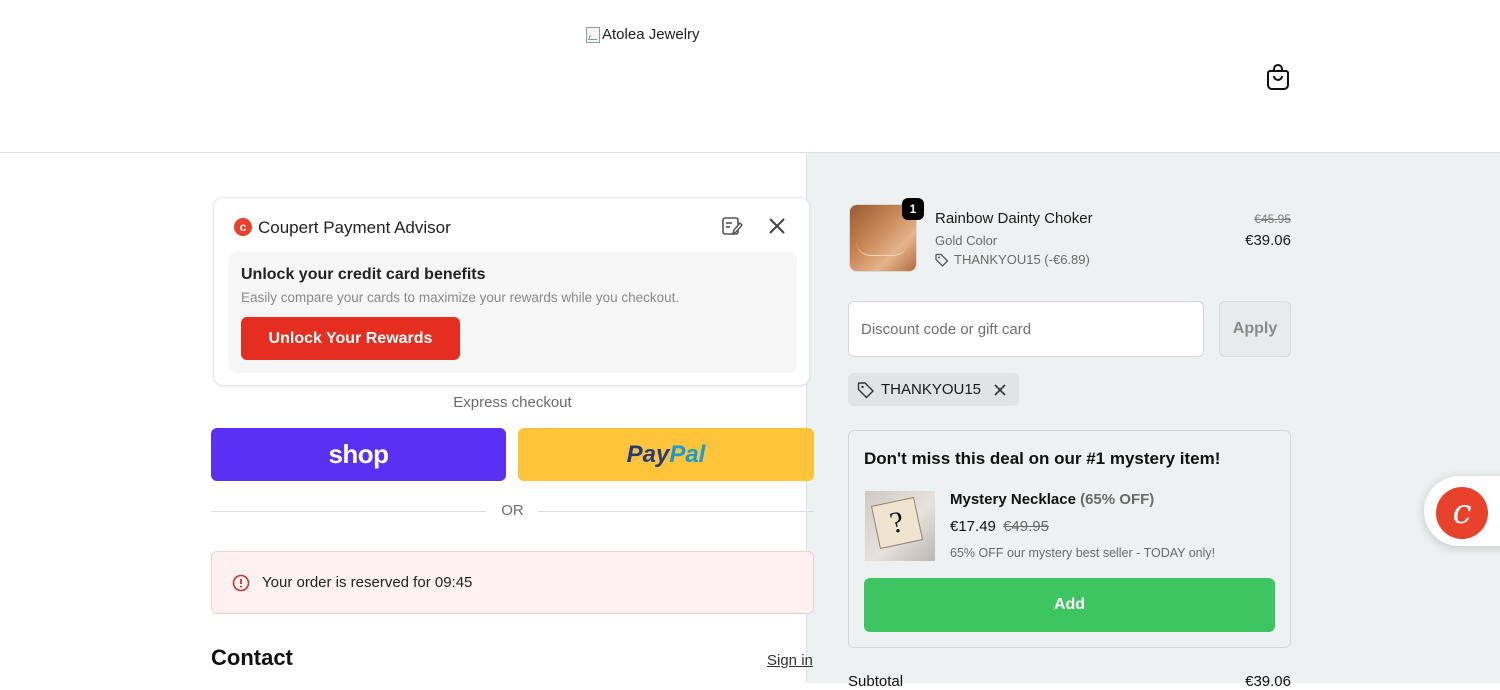 The width and height of the screenshot is (1500, 690). I want to click on mystery-necklace-image: ?, so click(900, 526).